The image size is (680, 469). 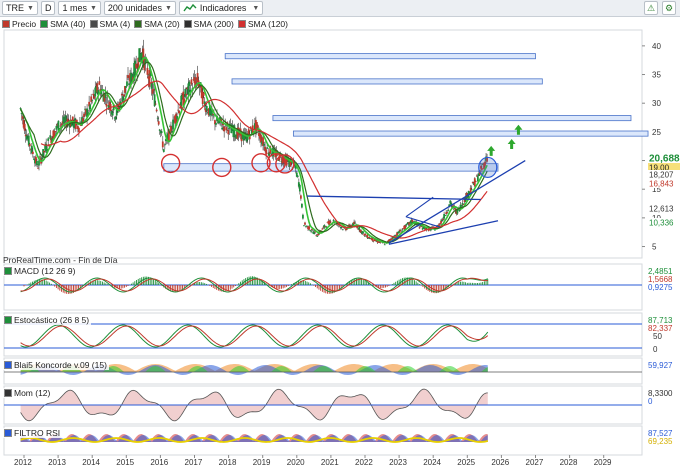 I want to click on year-tick-label: 2020, so click(x=296, y=462).